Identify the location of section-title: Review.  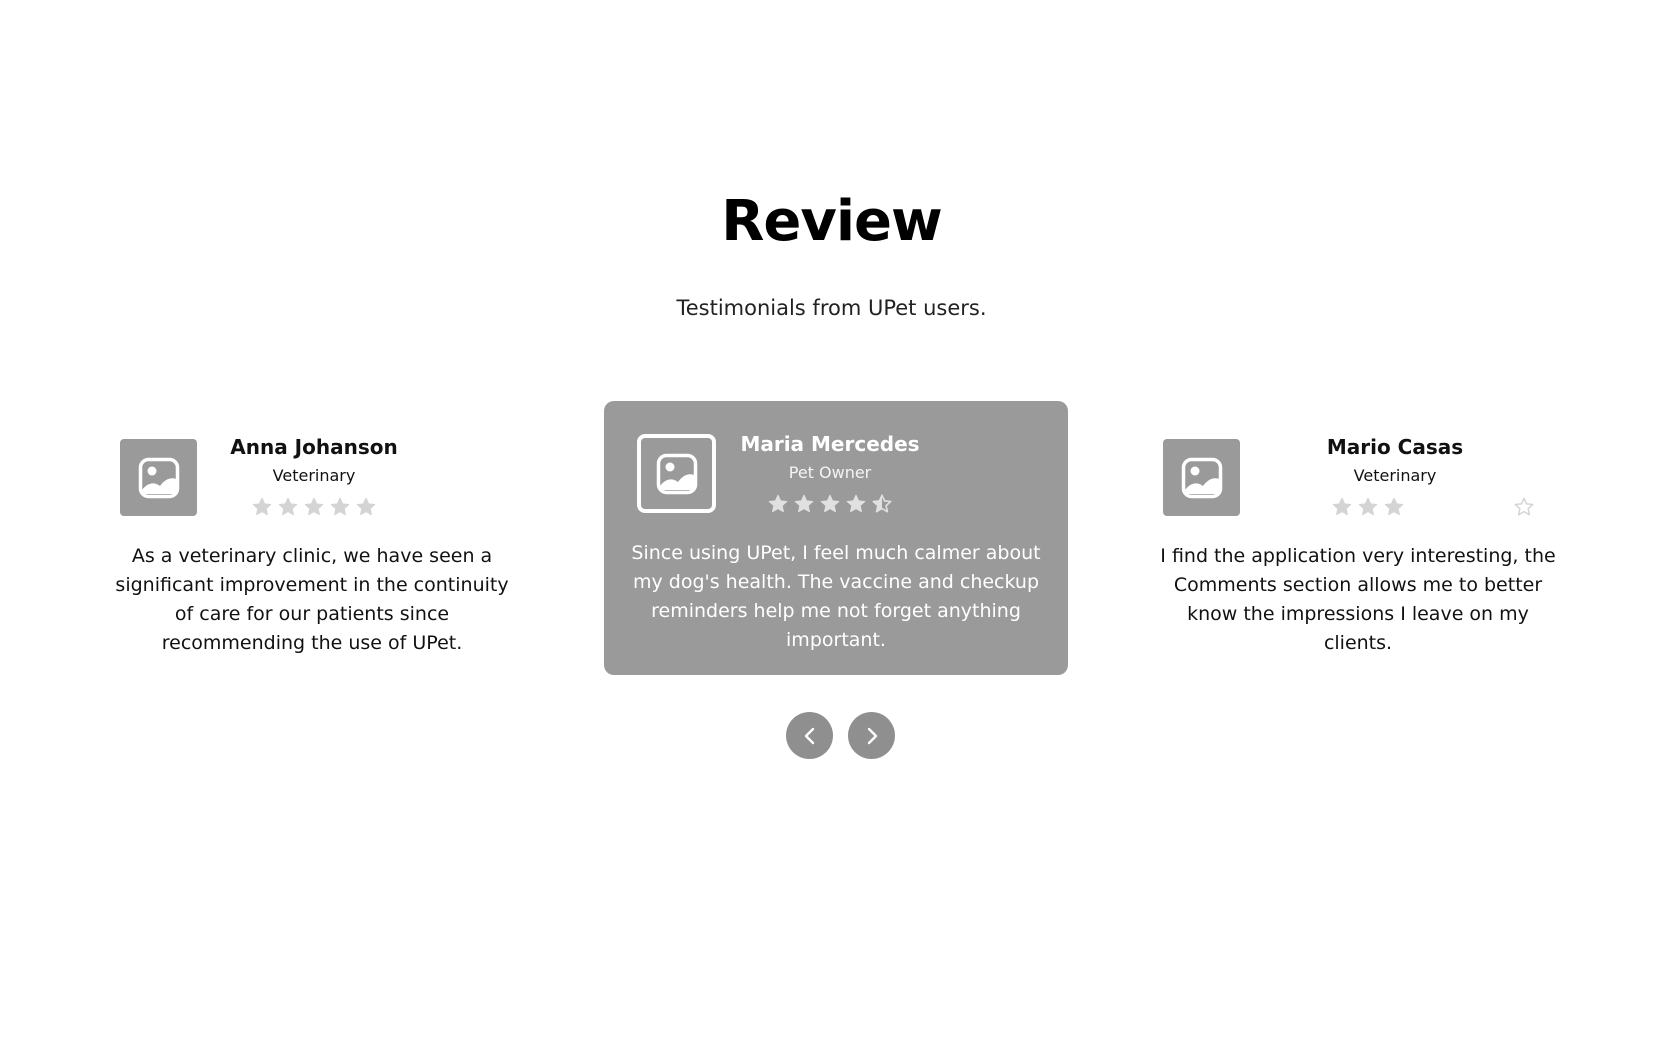
(832, 221).